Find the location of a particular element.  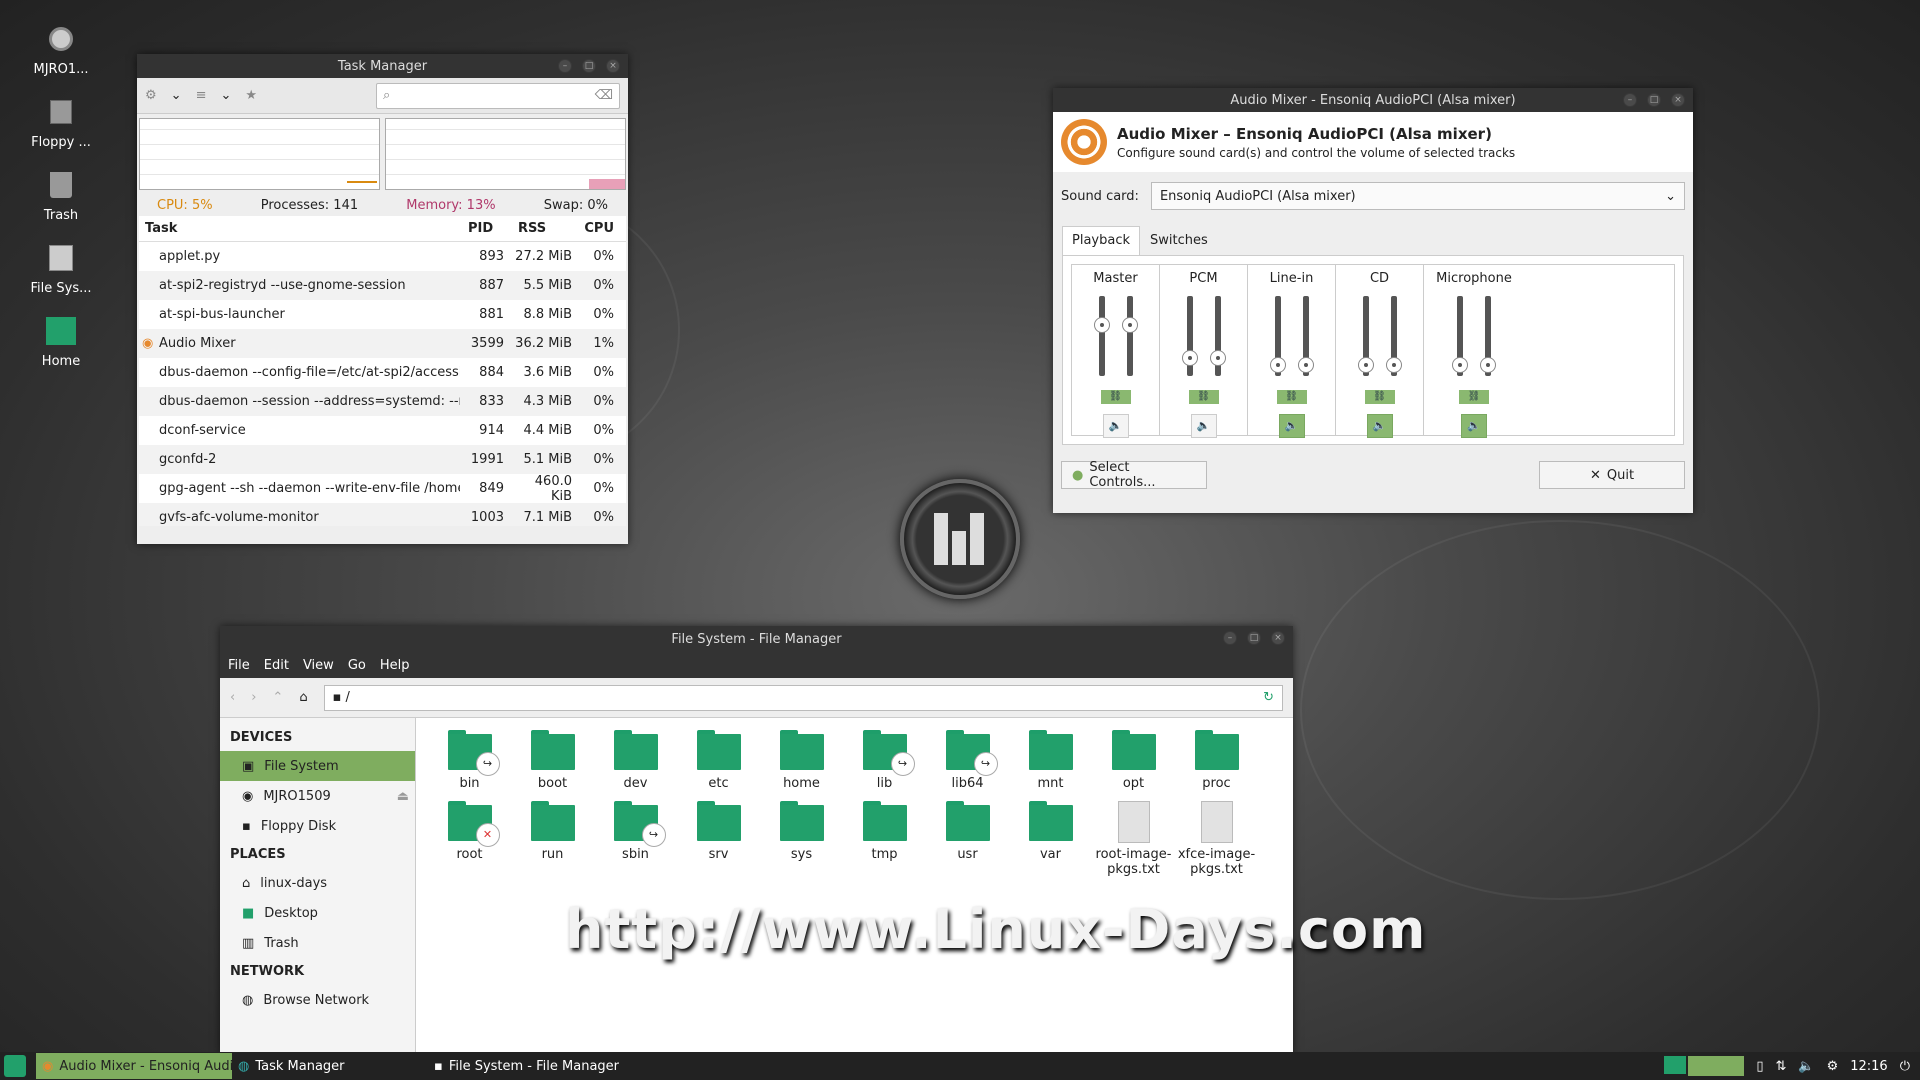

file-item: srv is located at coordinates (718, 839).